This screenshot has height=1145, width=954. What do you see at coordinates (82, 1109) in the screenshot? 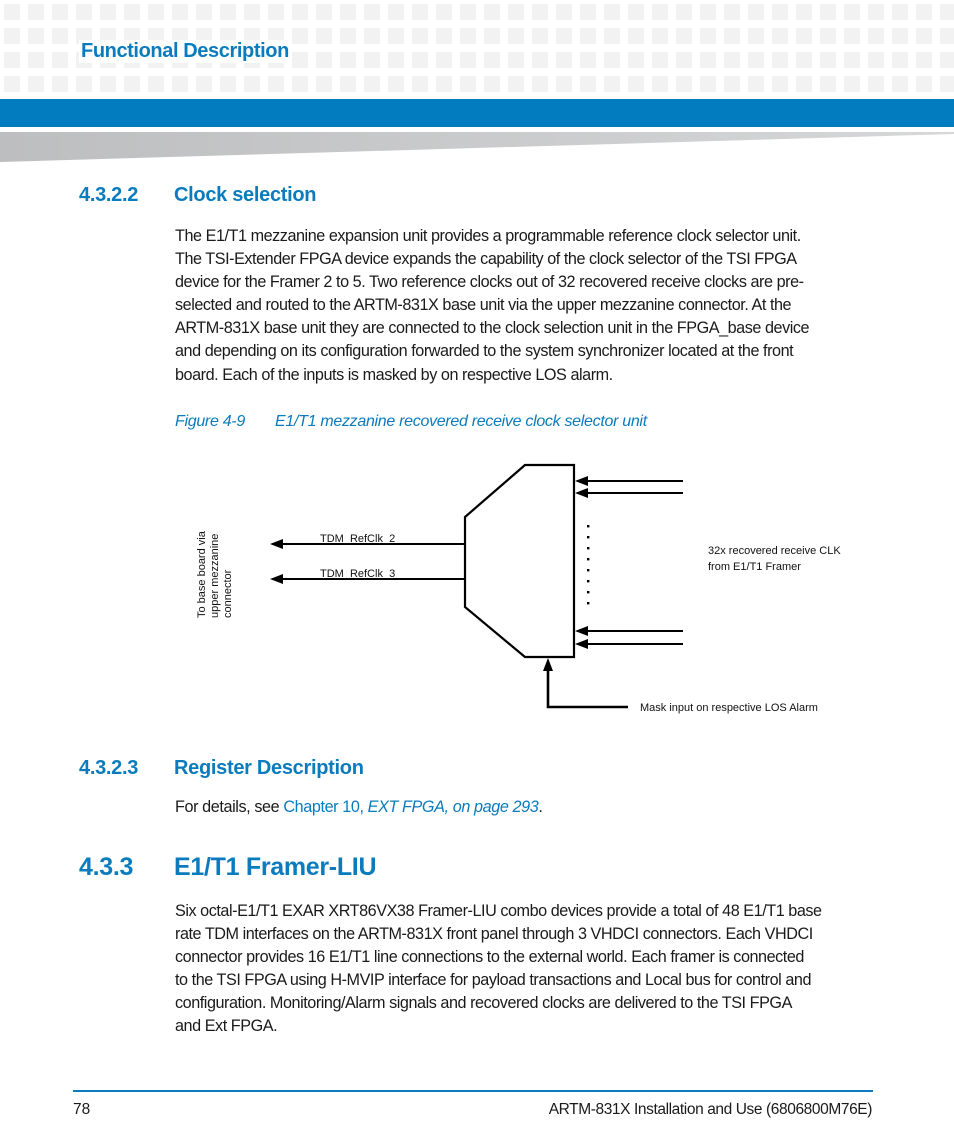
I see `page-number: 78` at bounding box center [82, 1109].